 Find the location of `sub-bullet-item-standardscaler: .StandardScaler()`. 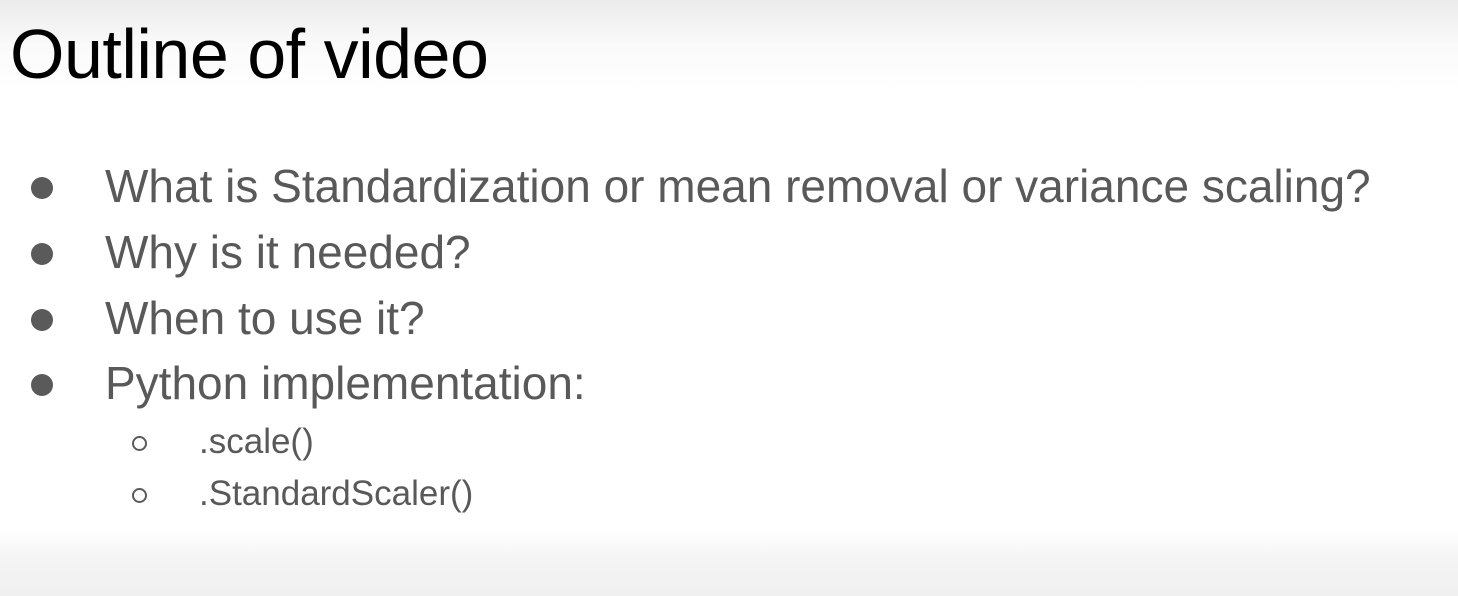

sub-bullet-item-standardscaler: .StandardScaler() is located at coordinates (729, 494).